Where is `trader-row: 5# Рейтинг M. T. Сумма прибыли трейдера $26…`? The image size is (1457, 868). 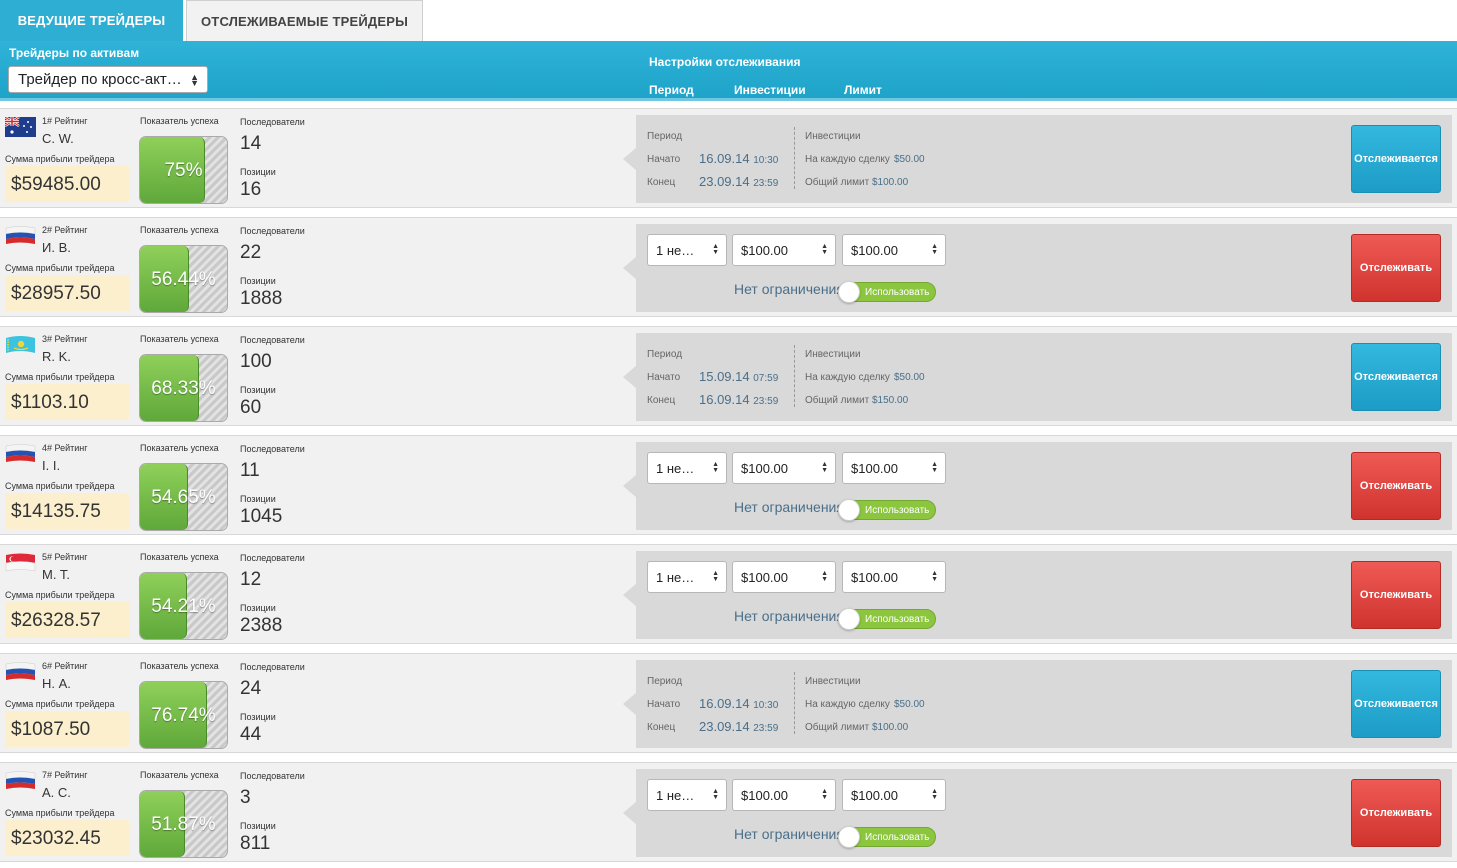 trader-row: 5# Рейтинг M. T. Сумма прибыли трейдера $26… is located at coordinates (728, 594).